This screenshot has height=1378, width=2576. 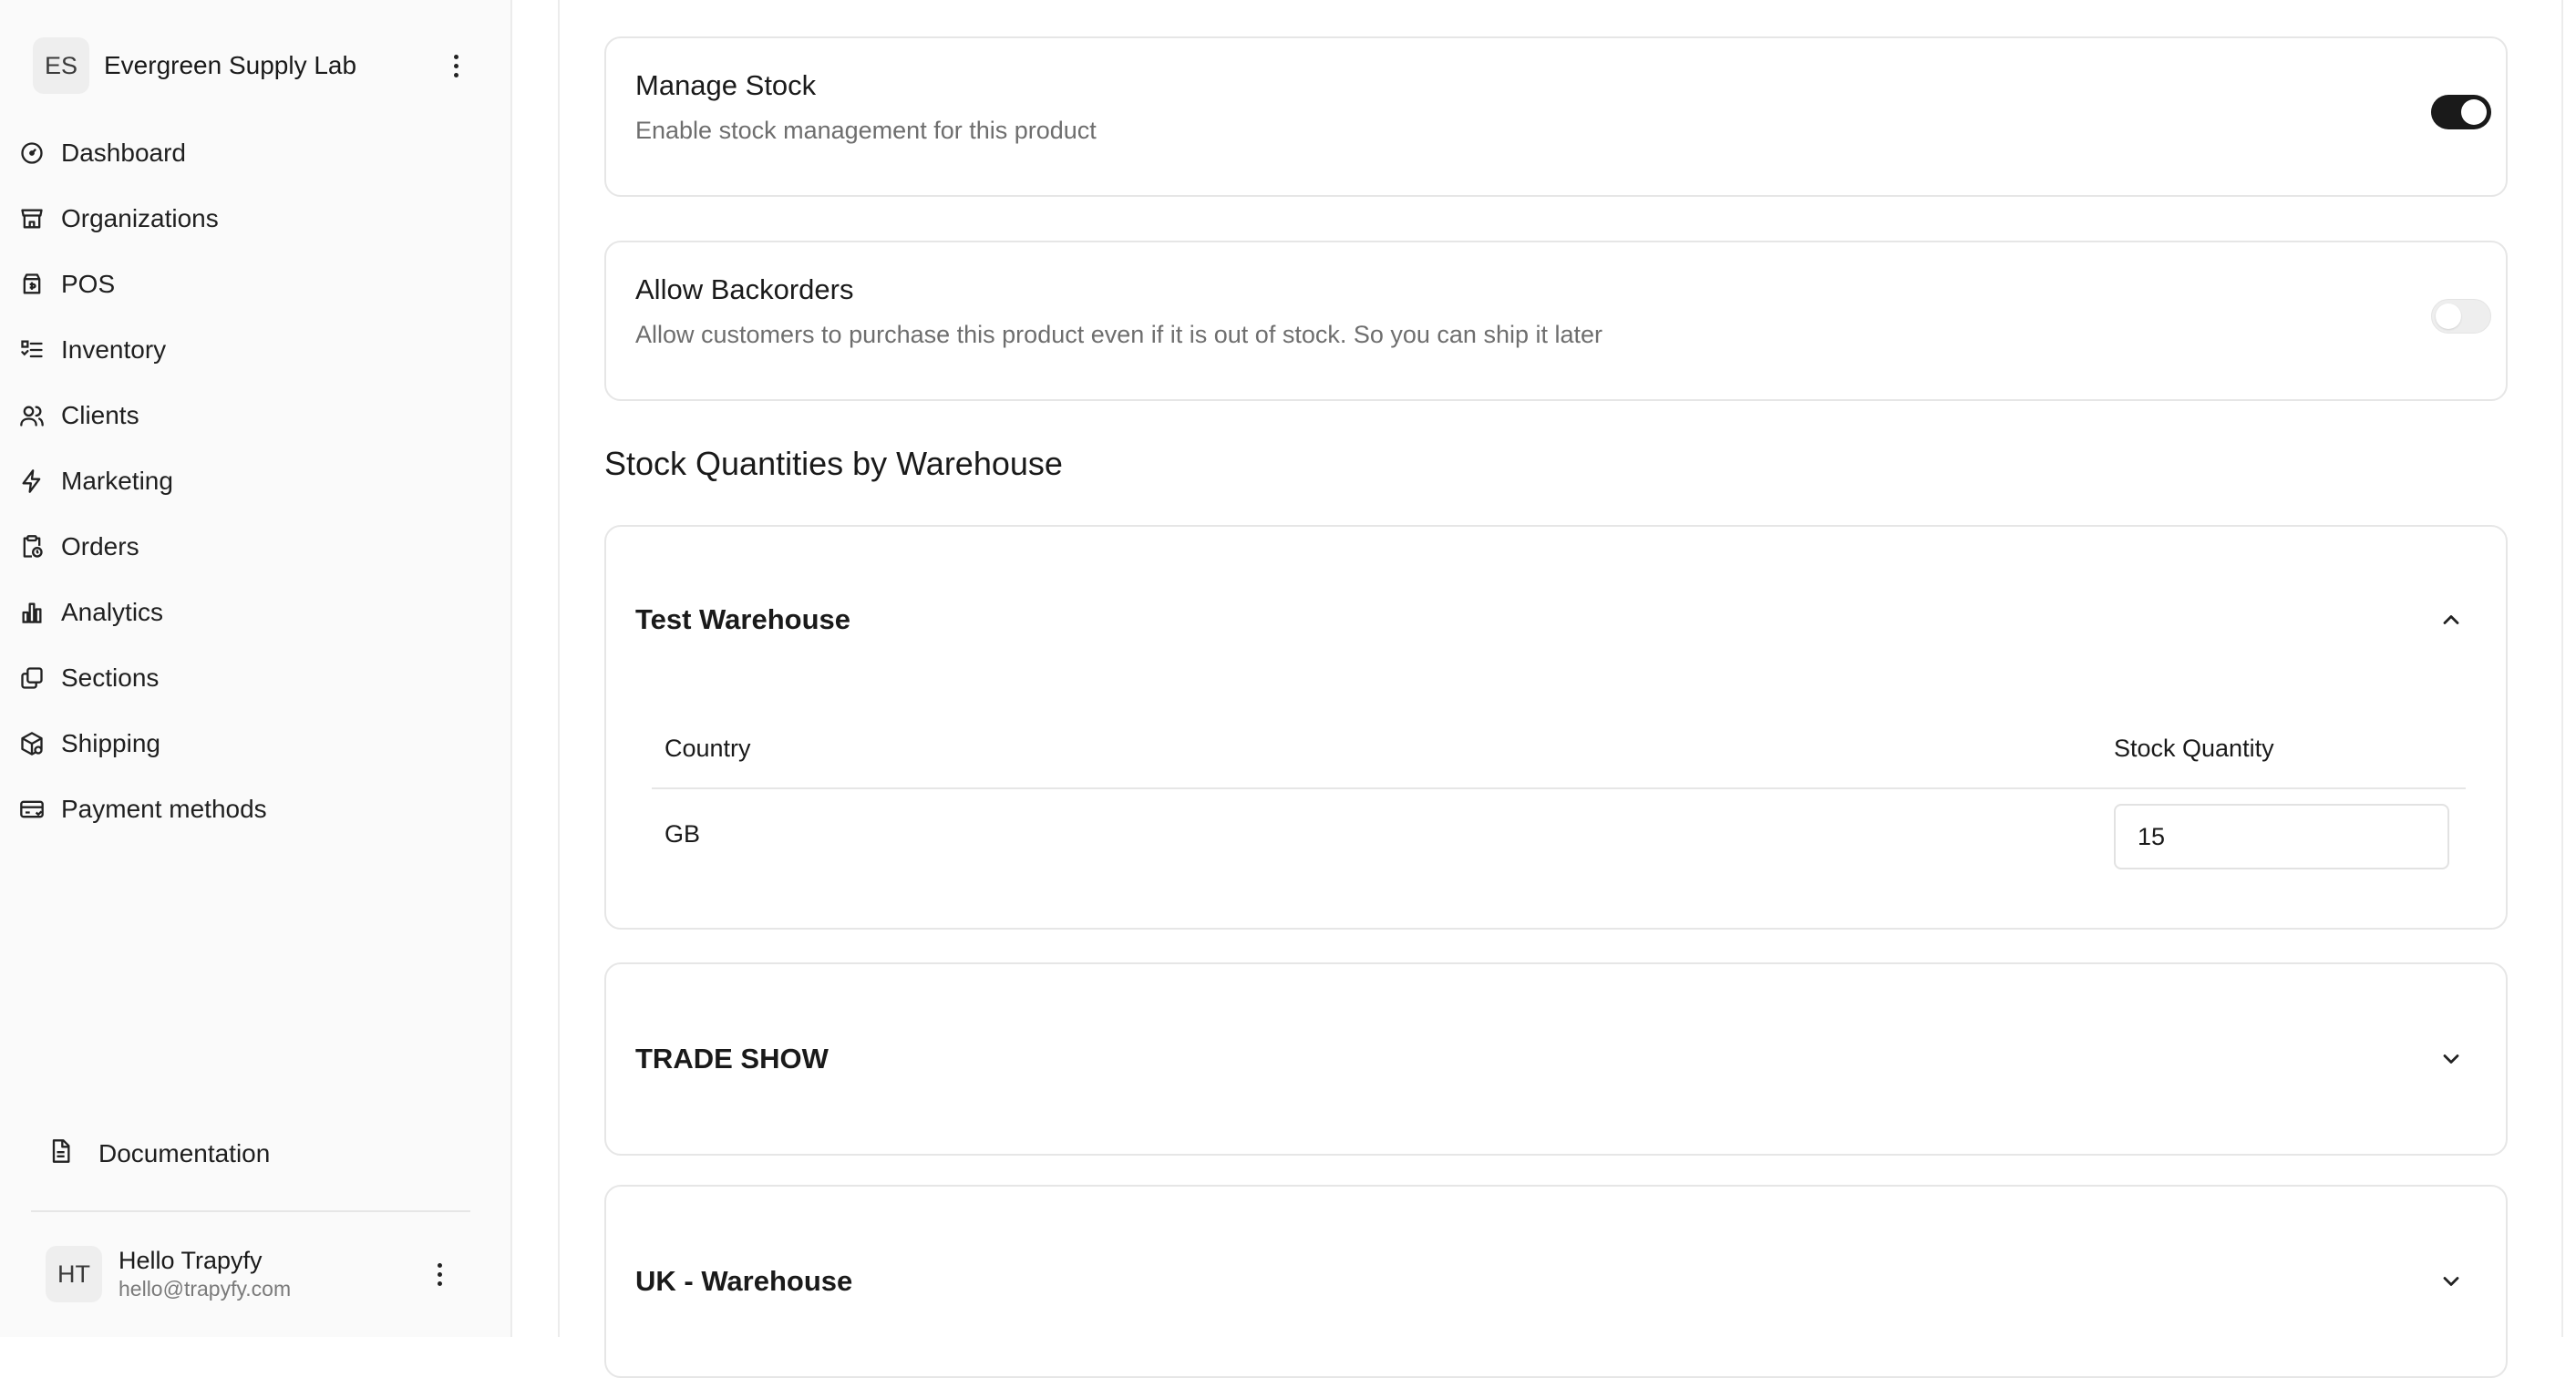 I want to click on chevron-up-icon, so click(x=2451, y=619).